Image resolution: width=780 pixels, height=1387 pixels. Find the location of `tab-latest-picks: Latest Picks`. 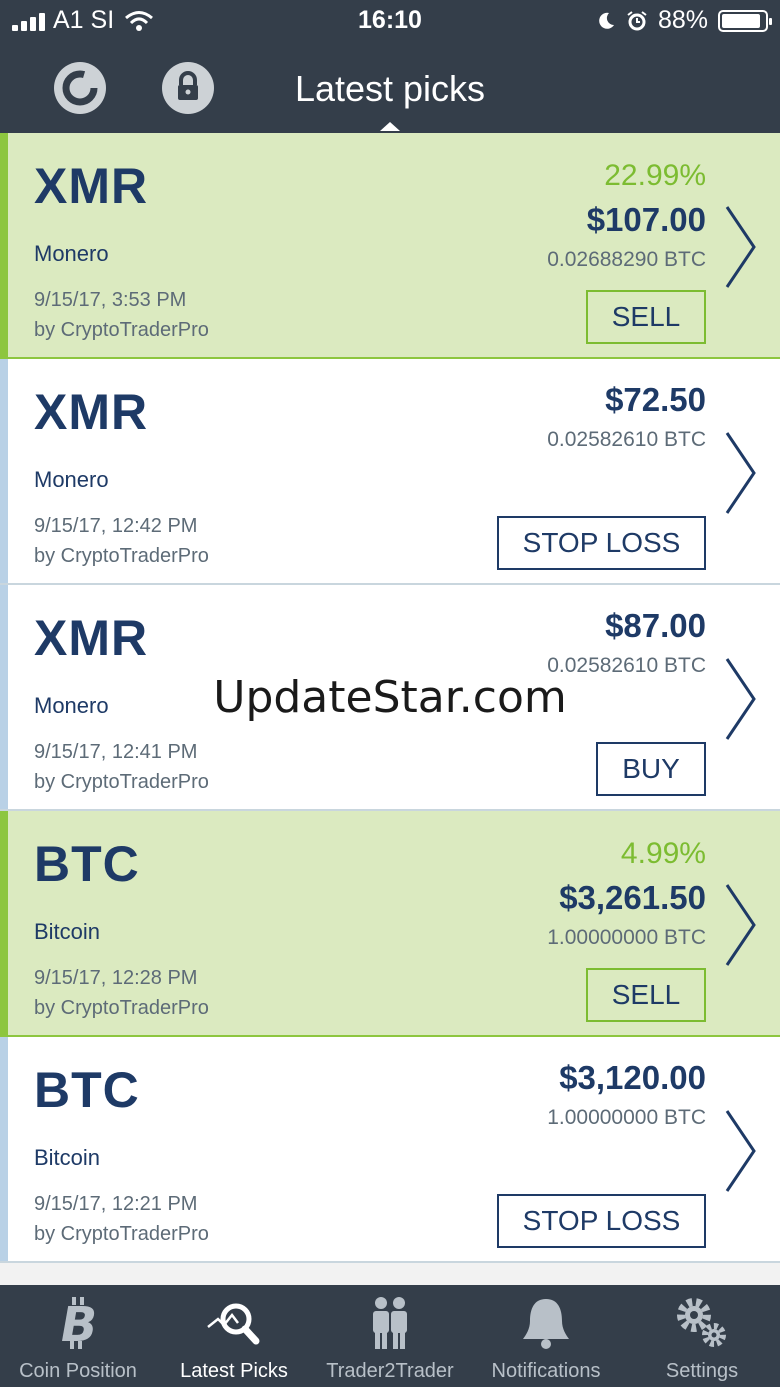

tab-latest-picks: Latest Picks is located at coordinates (234, 1336).